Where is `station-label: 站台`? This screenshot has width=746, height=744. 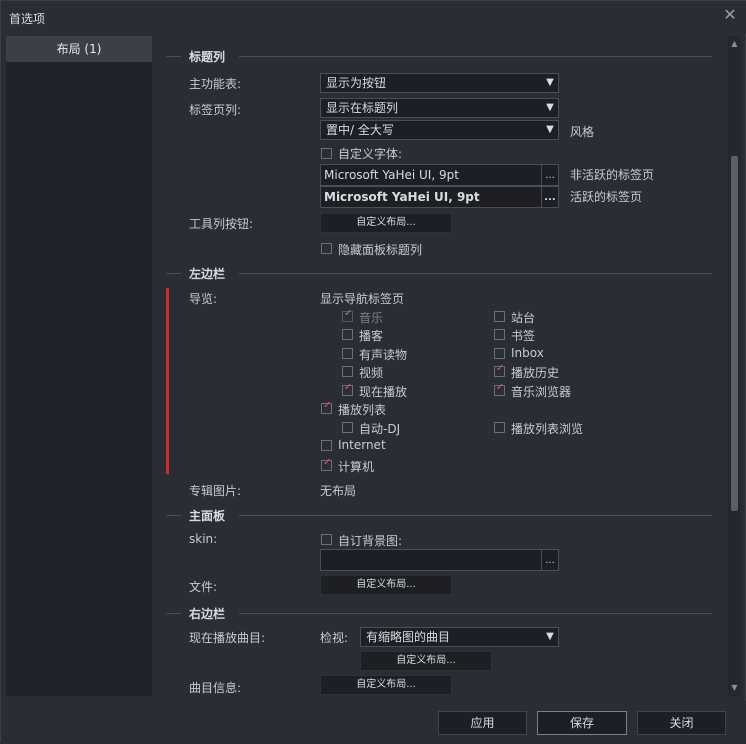 station-label: 站台 is located at coordinates (523, 318).